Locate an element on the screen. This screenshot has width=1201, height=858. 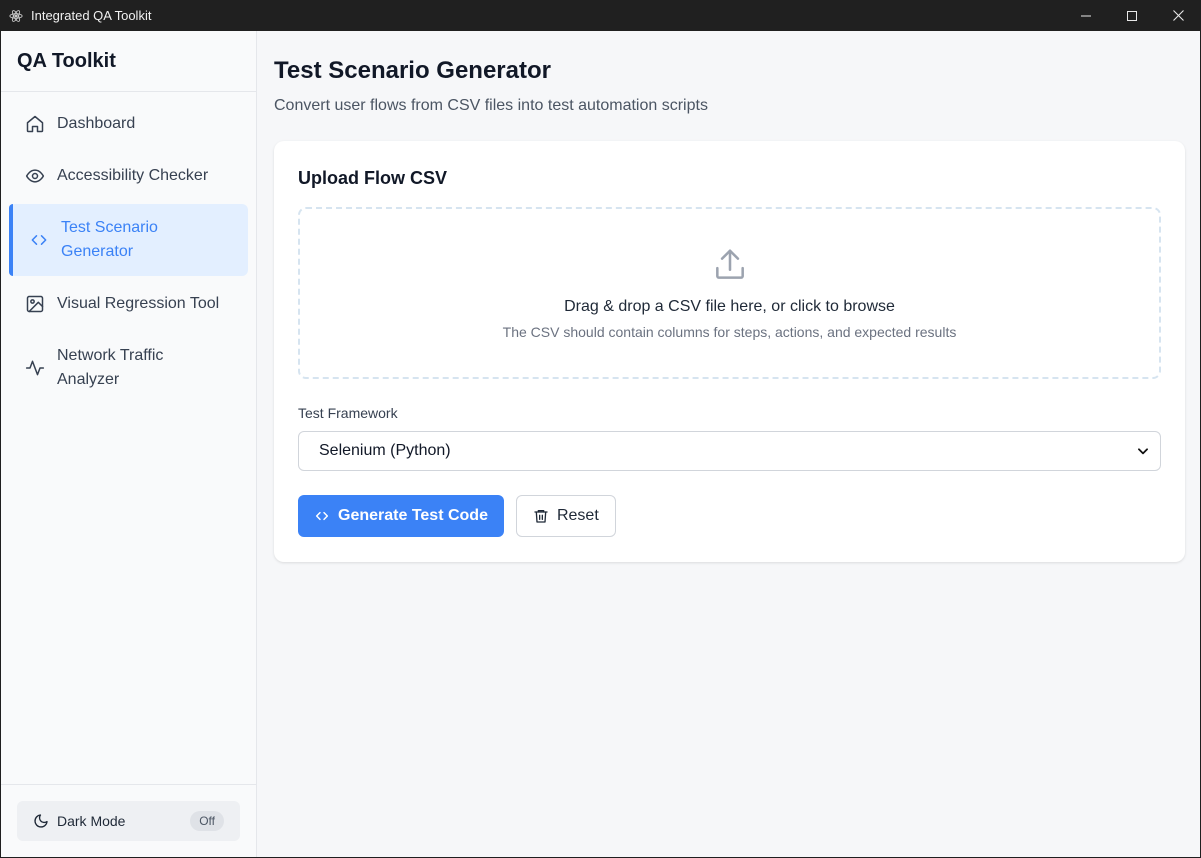
window-titlebar: Integrated QA Toolkit is located at coordinates (600, 15).